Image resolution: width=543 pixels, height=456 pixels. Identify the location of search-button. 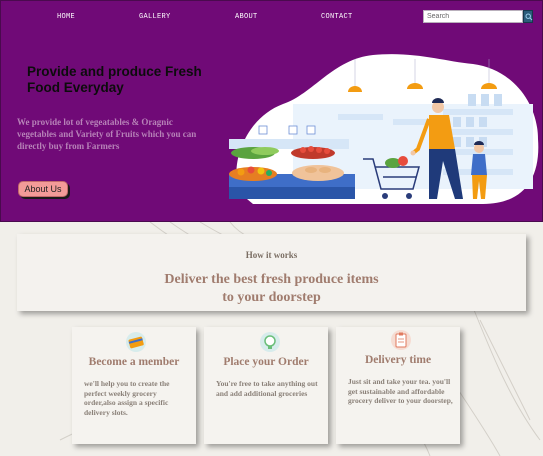
(528, 16).